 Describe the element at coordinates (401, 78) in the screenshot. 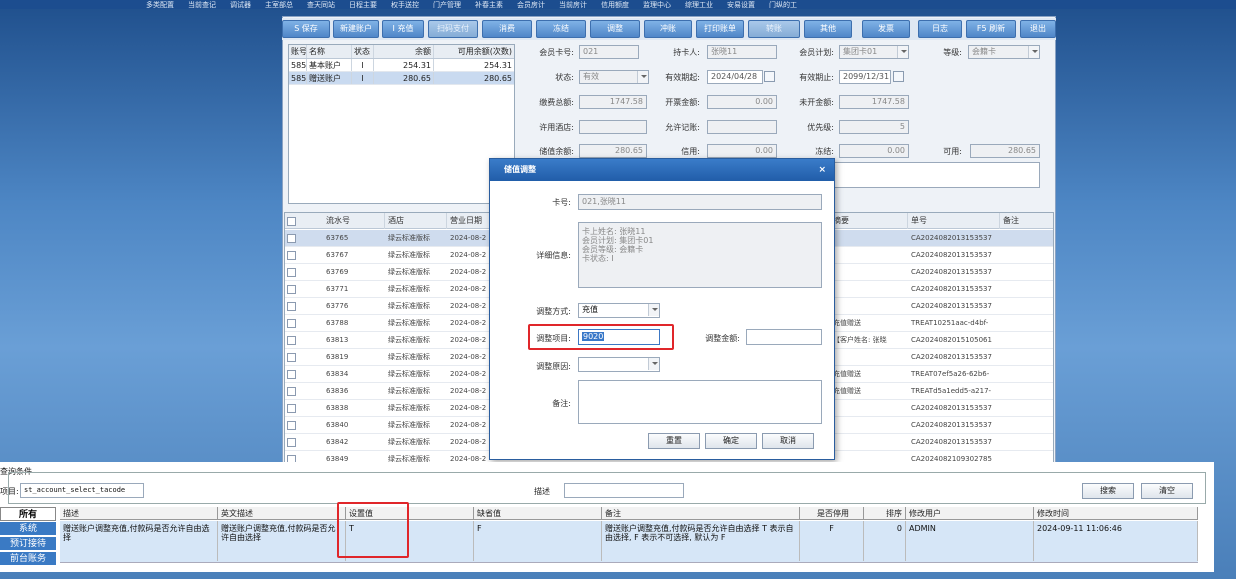

I see `account-row: 5854 赠送账户 I 280.65 280.65` at that location.